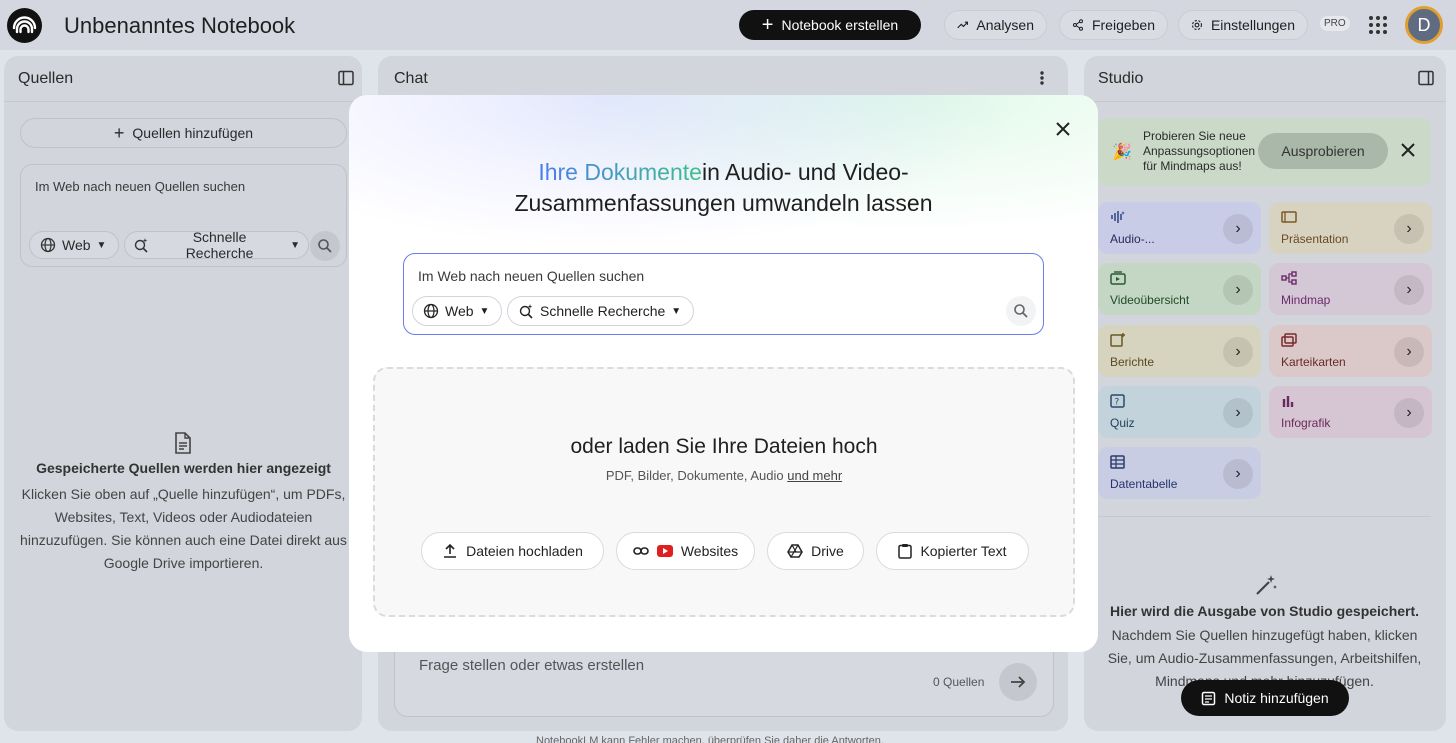  Describe the element at coordinates (1113, 25) in the screenshot. I see `share-button: Freigeben` at that location.